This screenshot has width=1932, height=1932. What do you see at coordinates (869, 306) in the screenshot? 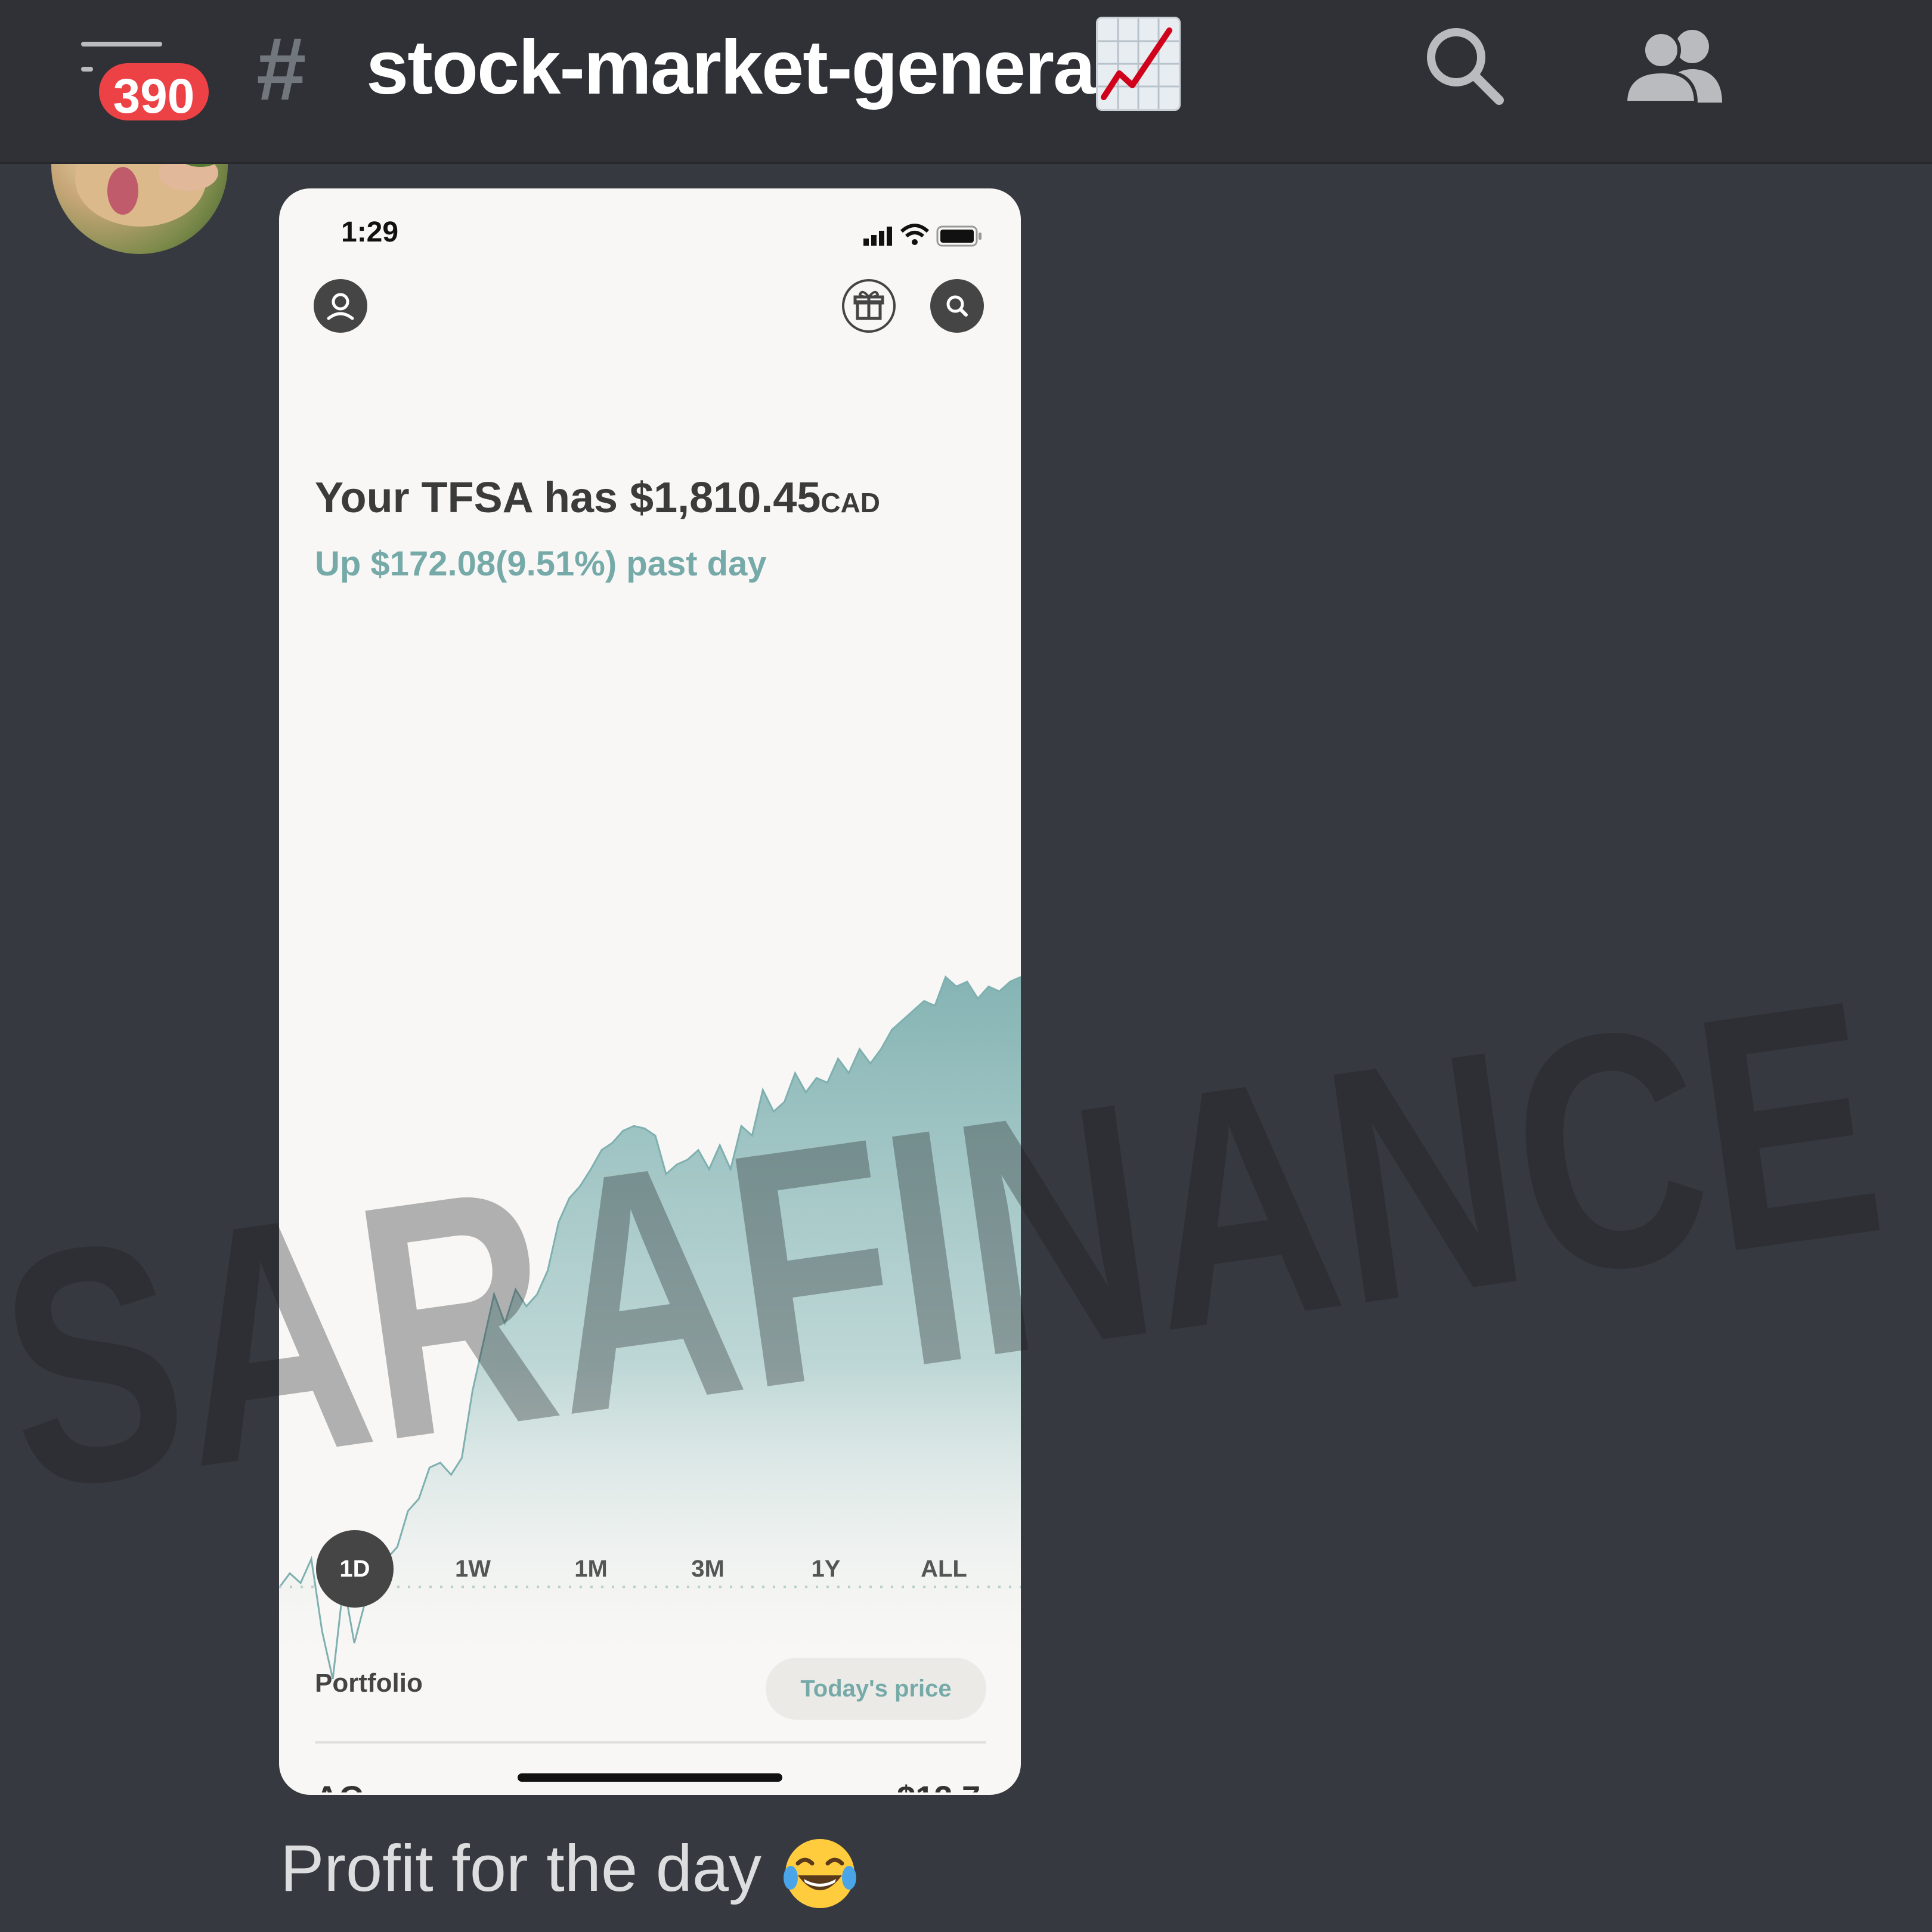
I see `gift-icon` at bounding box center [869, 306].